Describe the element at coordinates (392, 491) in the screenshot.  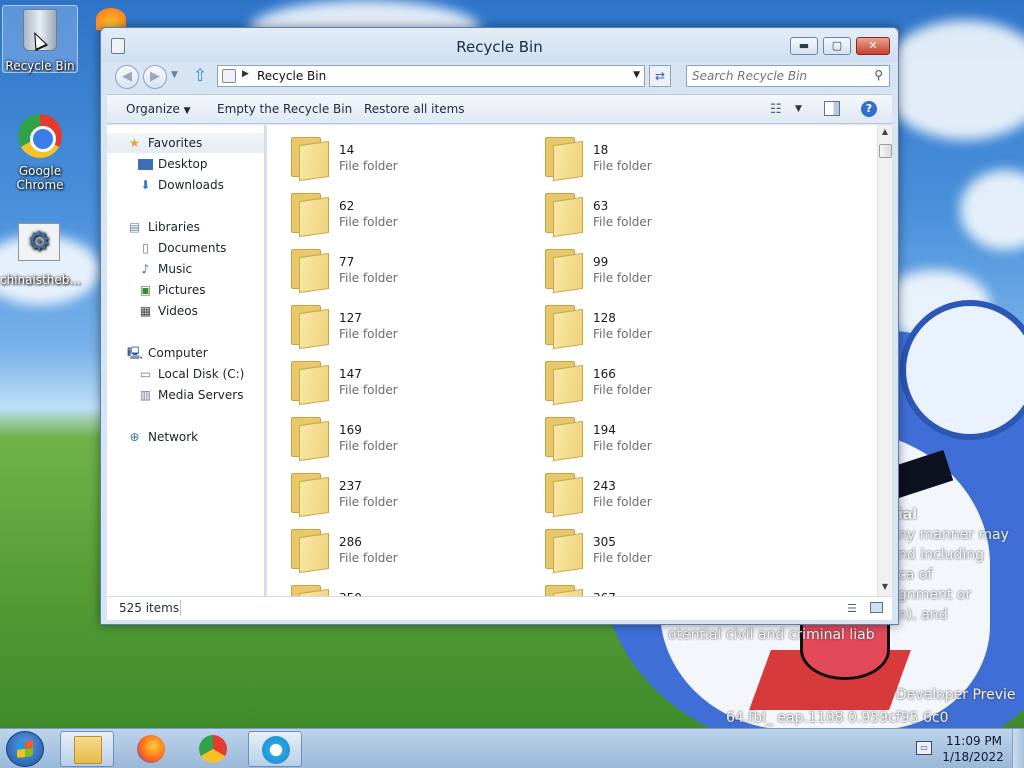
I see `folder-item: 237 File folder` at that location.